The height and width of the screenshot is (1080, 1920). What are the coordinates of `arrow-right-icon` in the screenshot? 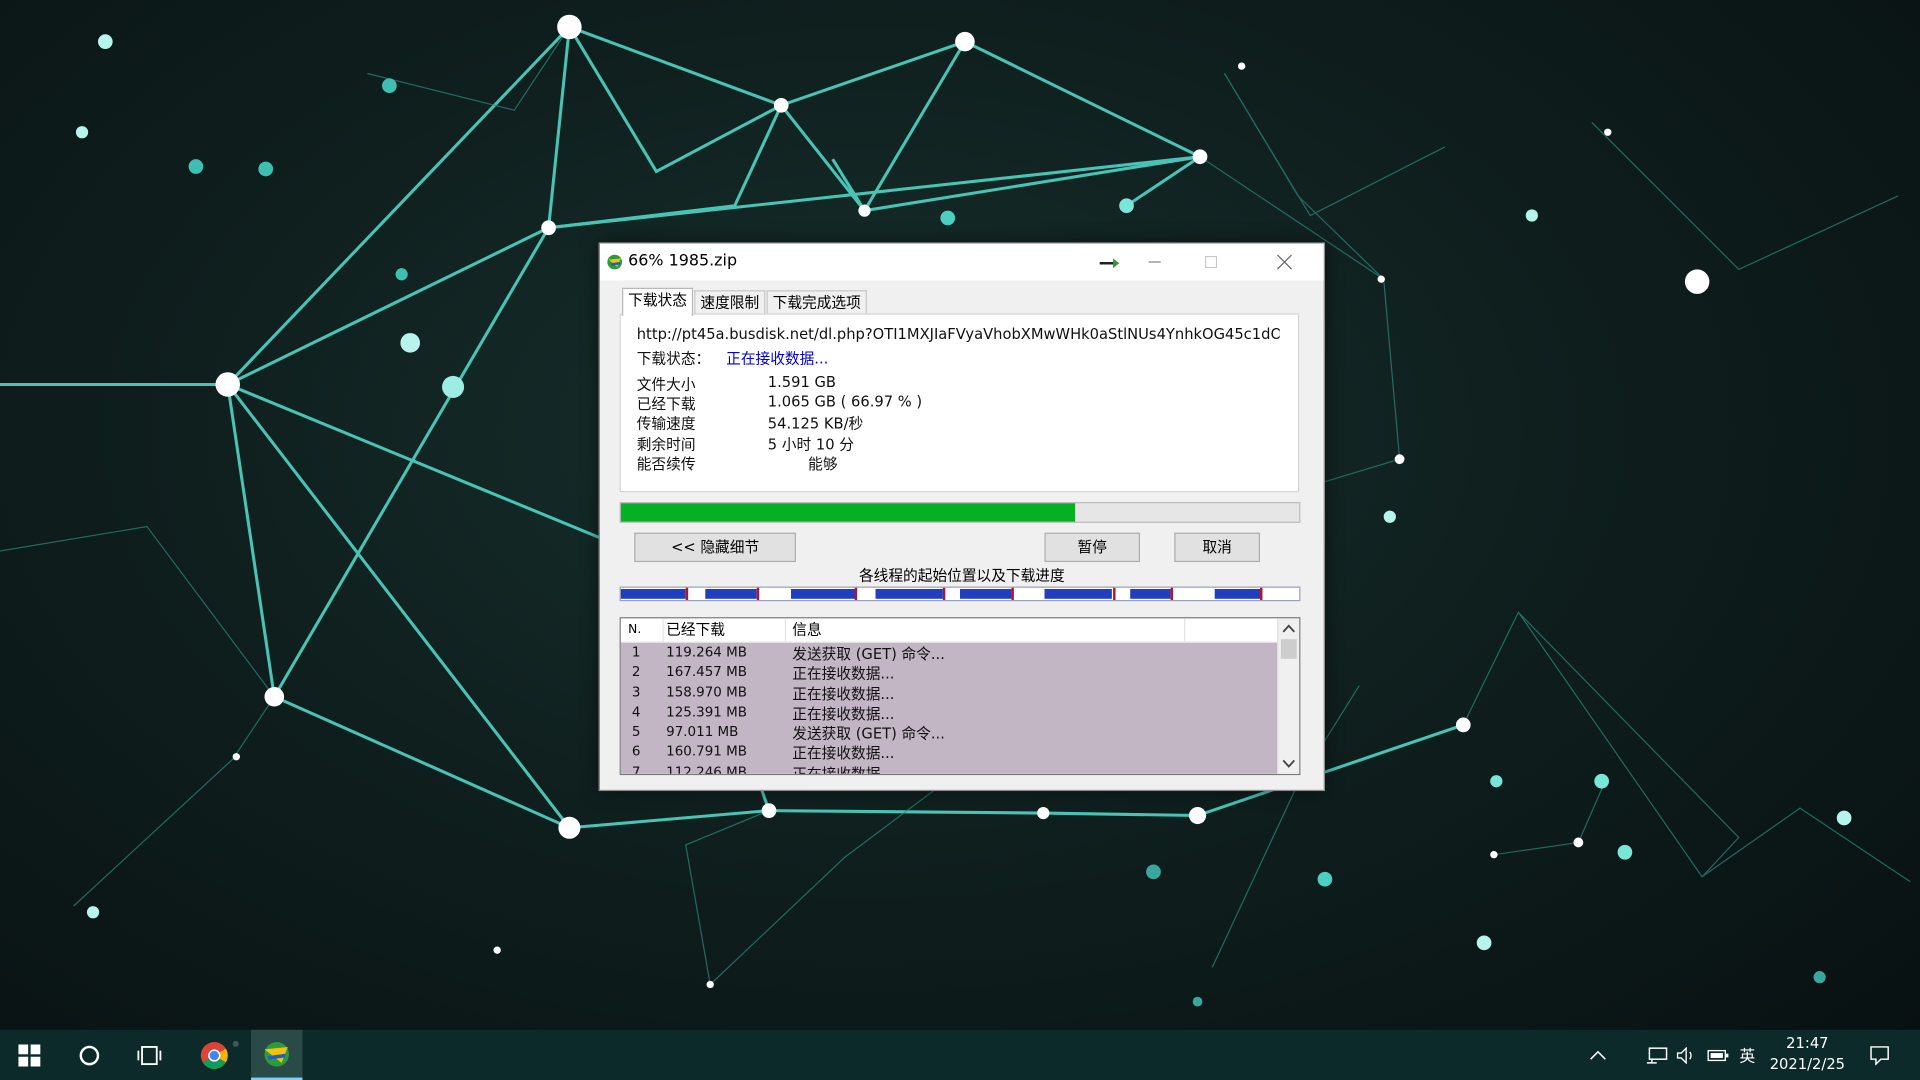 It's located at (1109, 263).